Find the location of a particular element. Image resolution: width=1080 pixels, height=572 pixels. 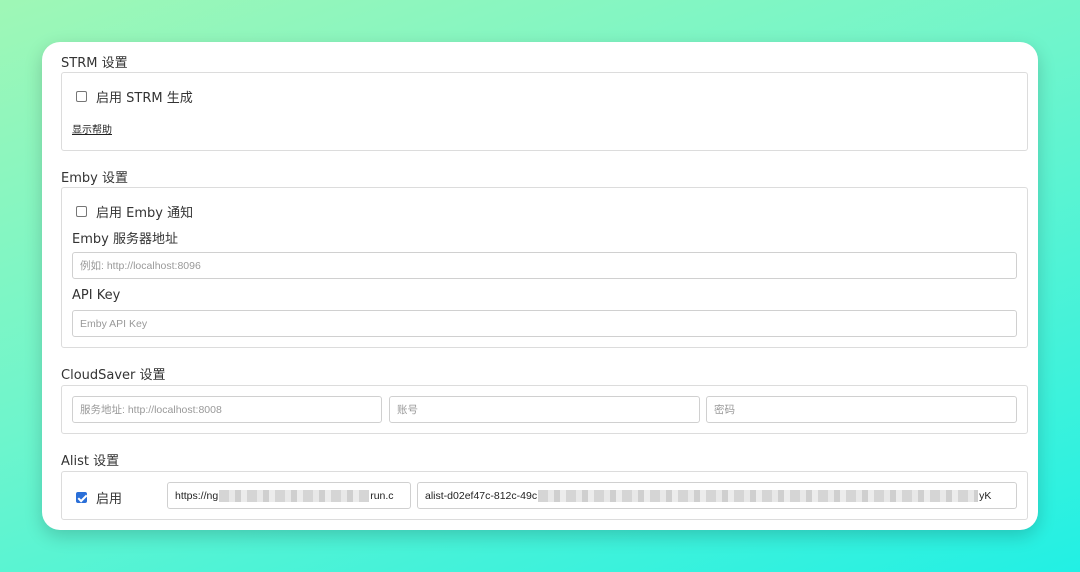

alist-section-title: Alist 设置 is located at coordinates (90, 461).